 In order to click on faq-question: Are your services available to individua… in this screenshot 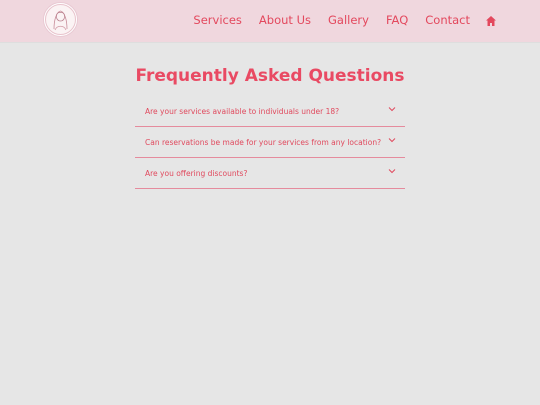, I will do `click(242, 111)`.